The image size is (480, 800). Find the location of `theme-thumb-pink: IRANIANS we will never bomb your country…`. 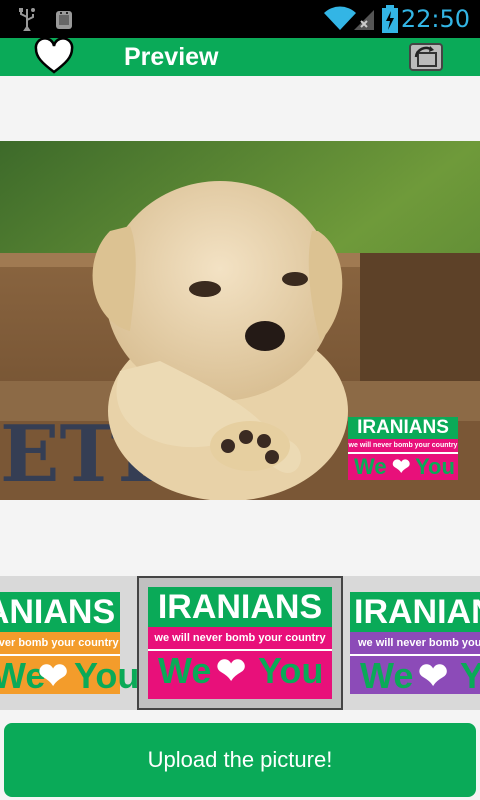

theme-thumb-pink: IRANIANS we will never bomb your country… is located at coordinates (240, 643).